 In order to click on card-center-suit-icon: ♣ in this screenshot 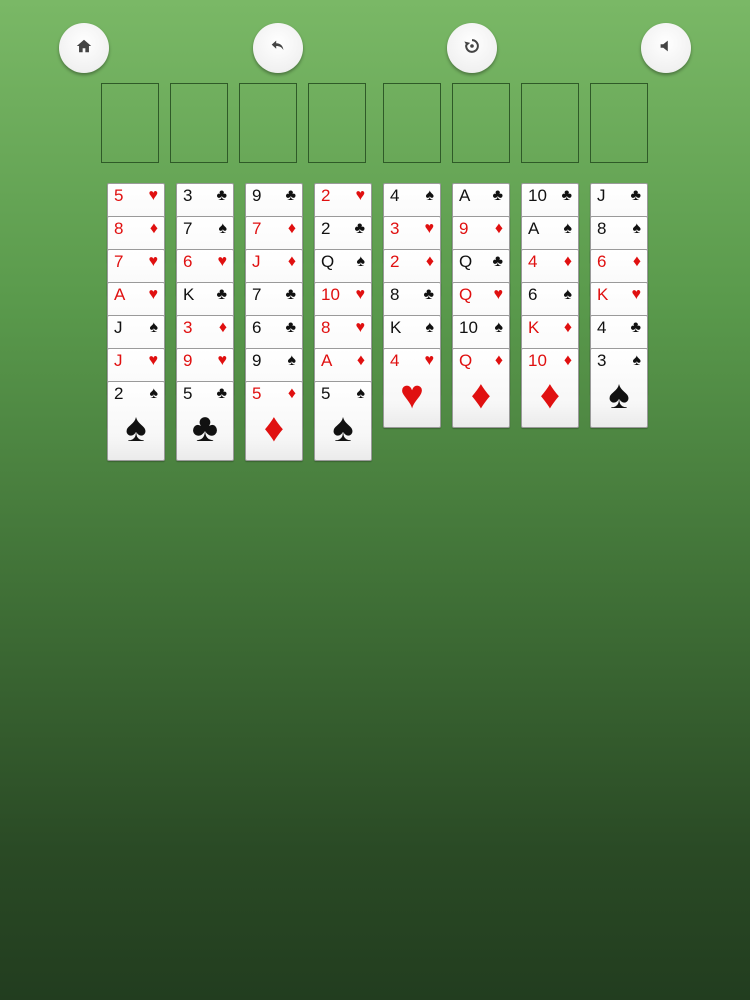, I will do `click(205, 428)`.